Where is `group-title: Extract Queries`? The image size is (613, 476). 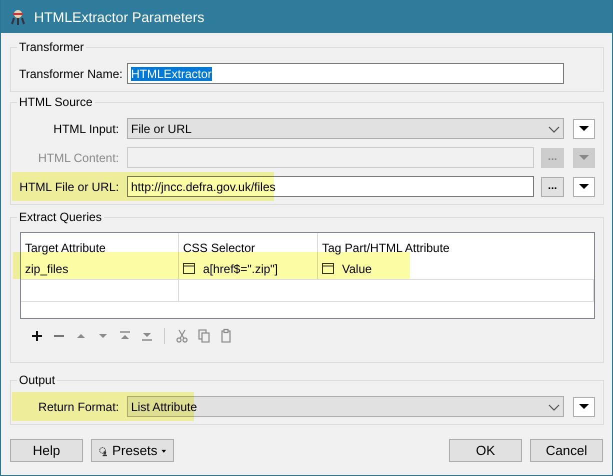 group-title: Extract Queries is located at coordinates (60, 217).